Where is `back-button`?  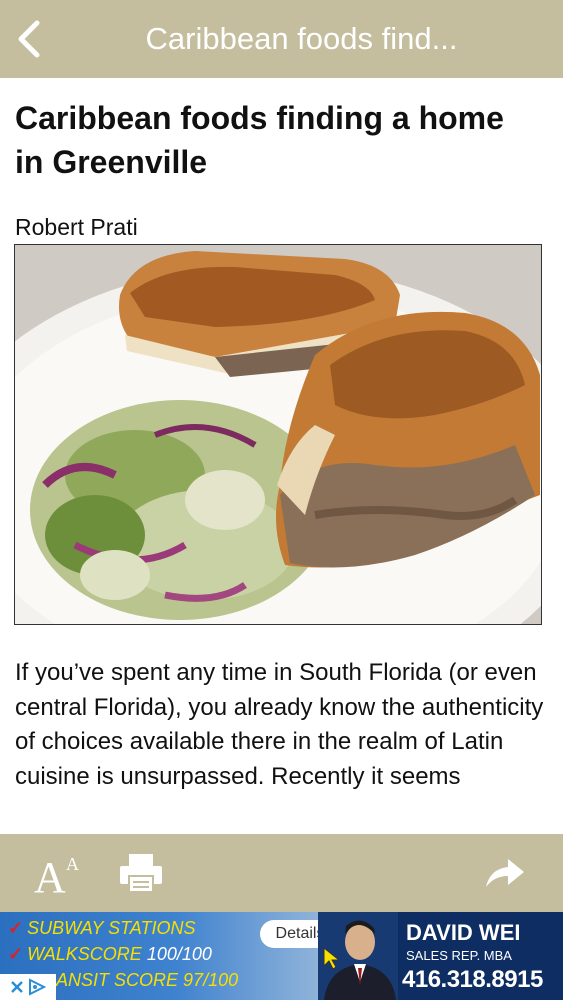
back-button is located at coordinates (29, 39).